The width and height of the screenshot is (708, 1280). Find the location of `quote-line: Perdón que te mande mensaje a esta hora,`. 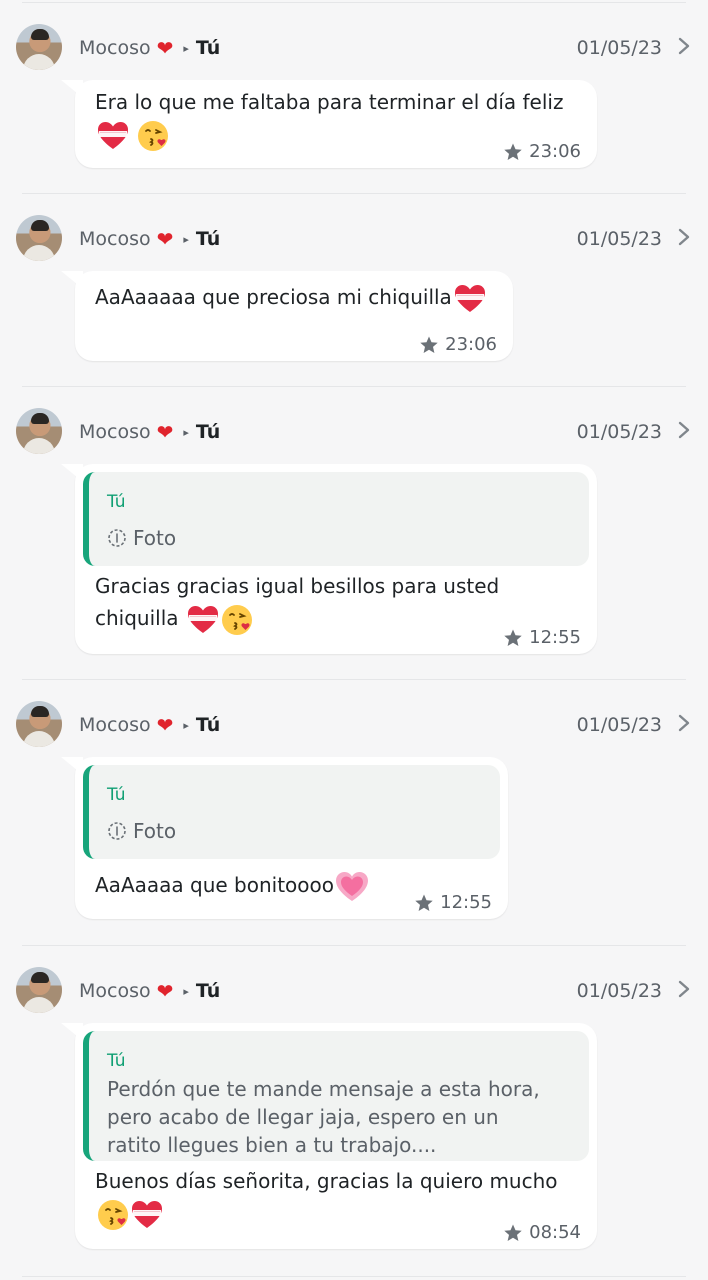

quote-line: Perdón que te mande mensaje a esta hora, is located at coordinates (323, 1089).